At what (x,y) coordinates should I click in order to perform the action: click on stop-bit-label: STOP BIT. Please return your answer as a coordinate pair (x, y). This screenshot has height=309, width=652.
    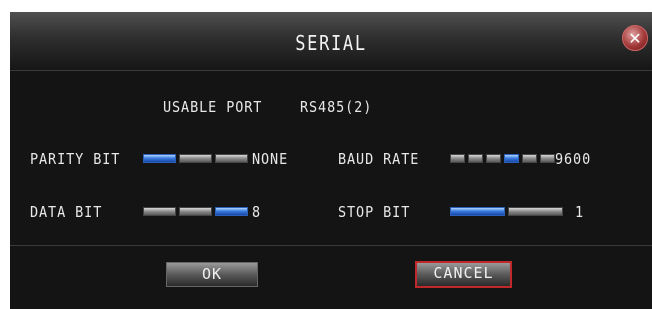
    Looking at the image, I should click on (374, 212).